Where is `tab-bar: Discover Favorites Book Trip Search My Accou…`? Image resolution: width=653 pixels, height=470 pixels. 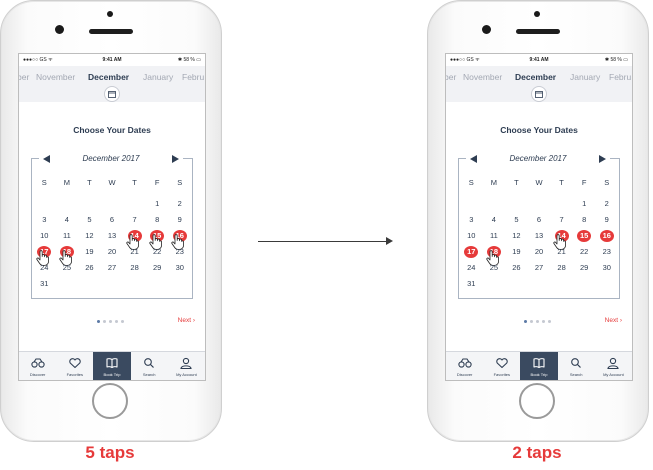
tab-bar: Discover Favorites Book Trip Search My Accou… is located at coordinates (112, 365).